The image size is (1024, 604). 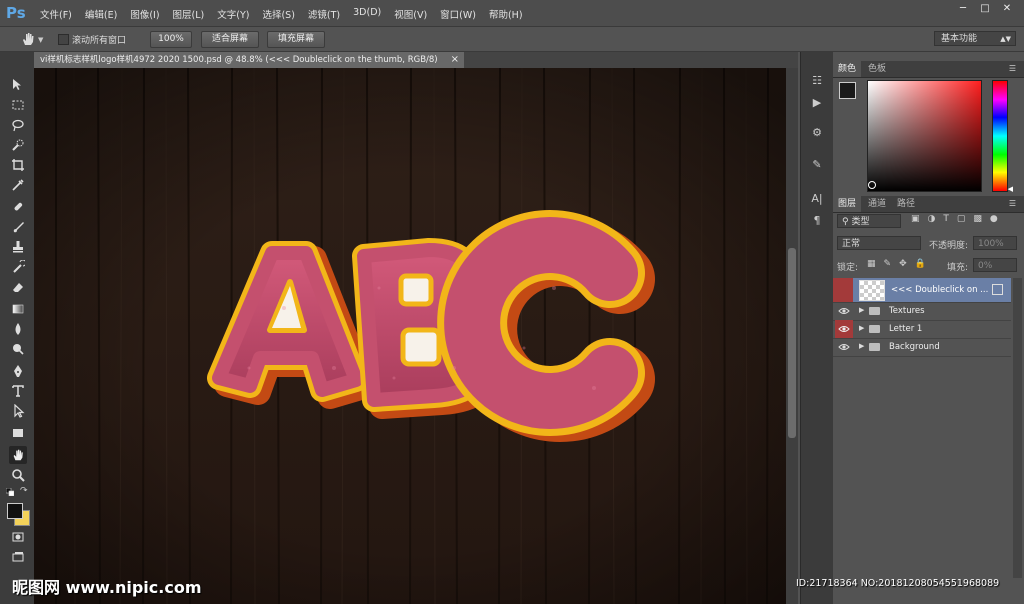 What do you see at coordinates (922, 311) in the screenshot?
I see `layer-row-textures: ▶ Textures` at bounding box center [922, 311].